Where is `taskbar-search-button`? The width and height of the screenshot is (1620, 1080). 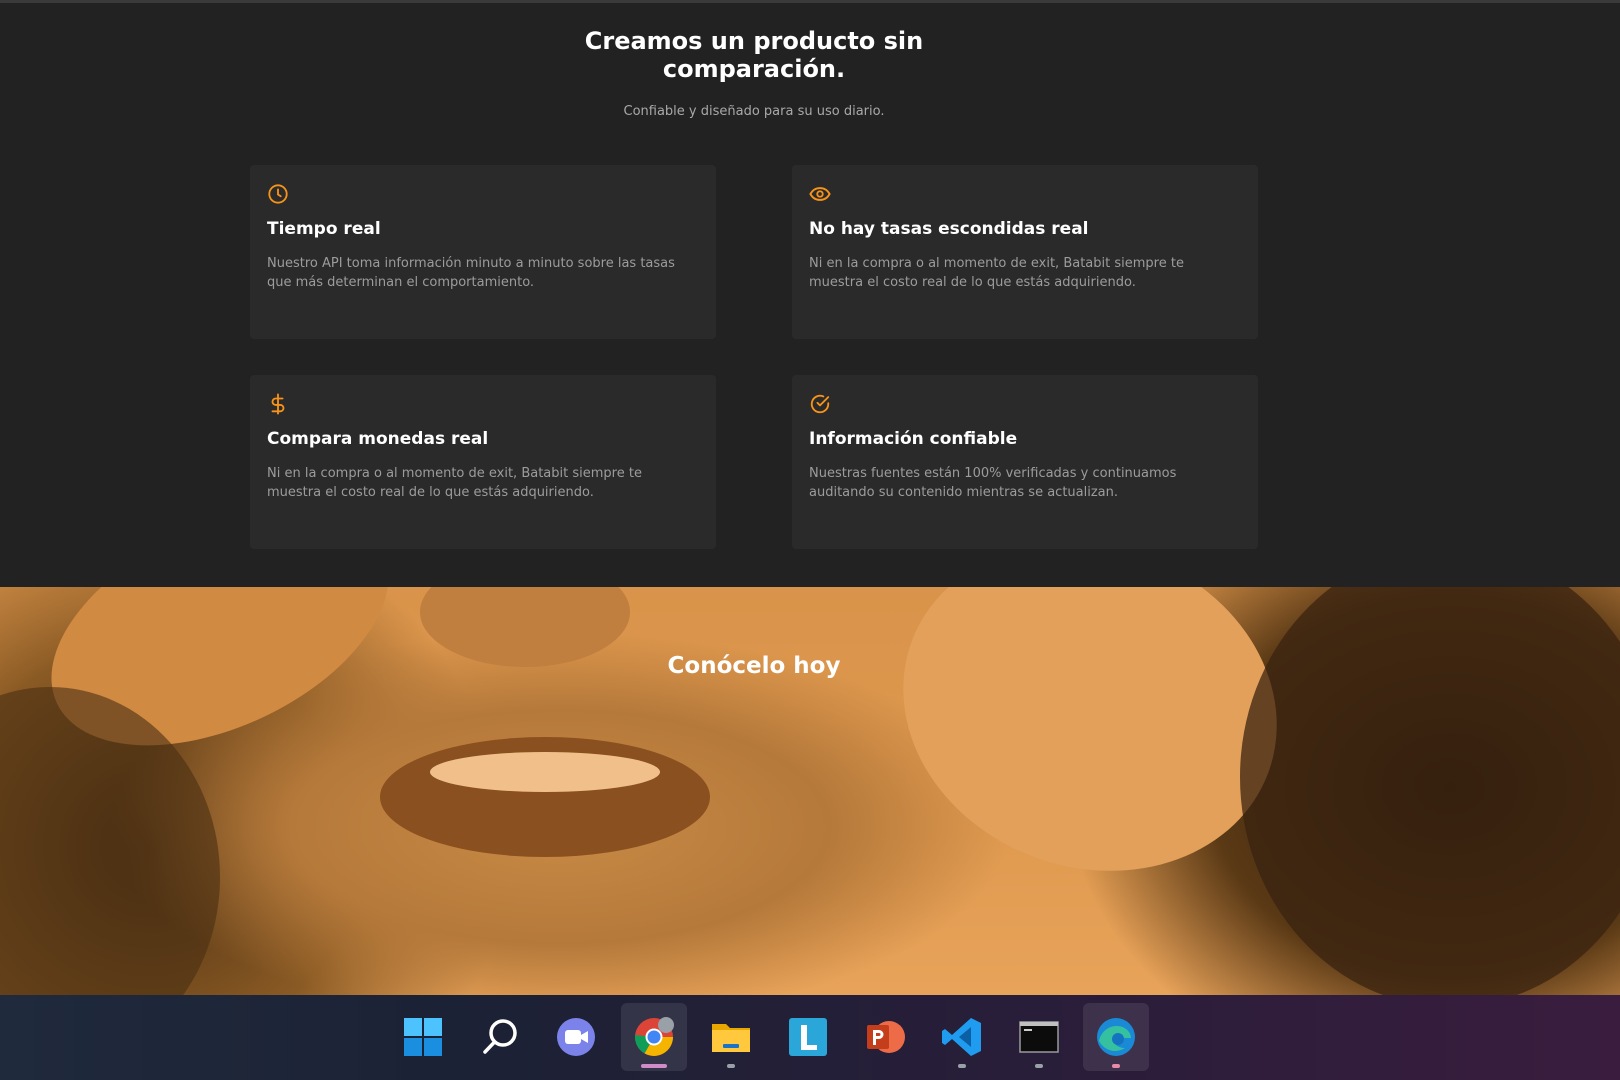 taskbar-search-button is located at coordinates (500, 1037).